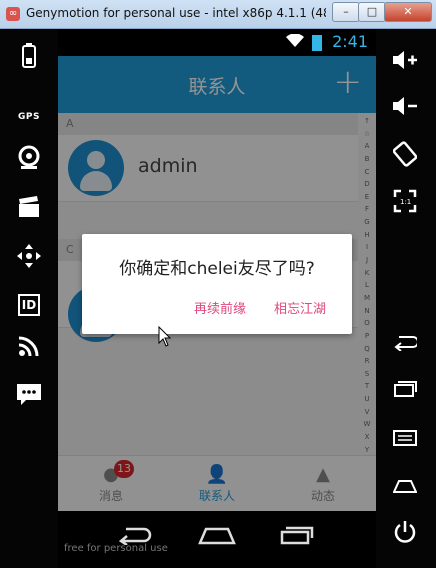 The image size is (436, 568). I want to click on mouse-cursor-icon, so click(165, 336).